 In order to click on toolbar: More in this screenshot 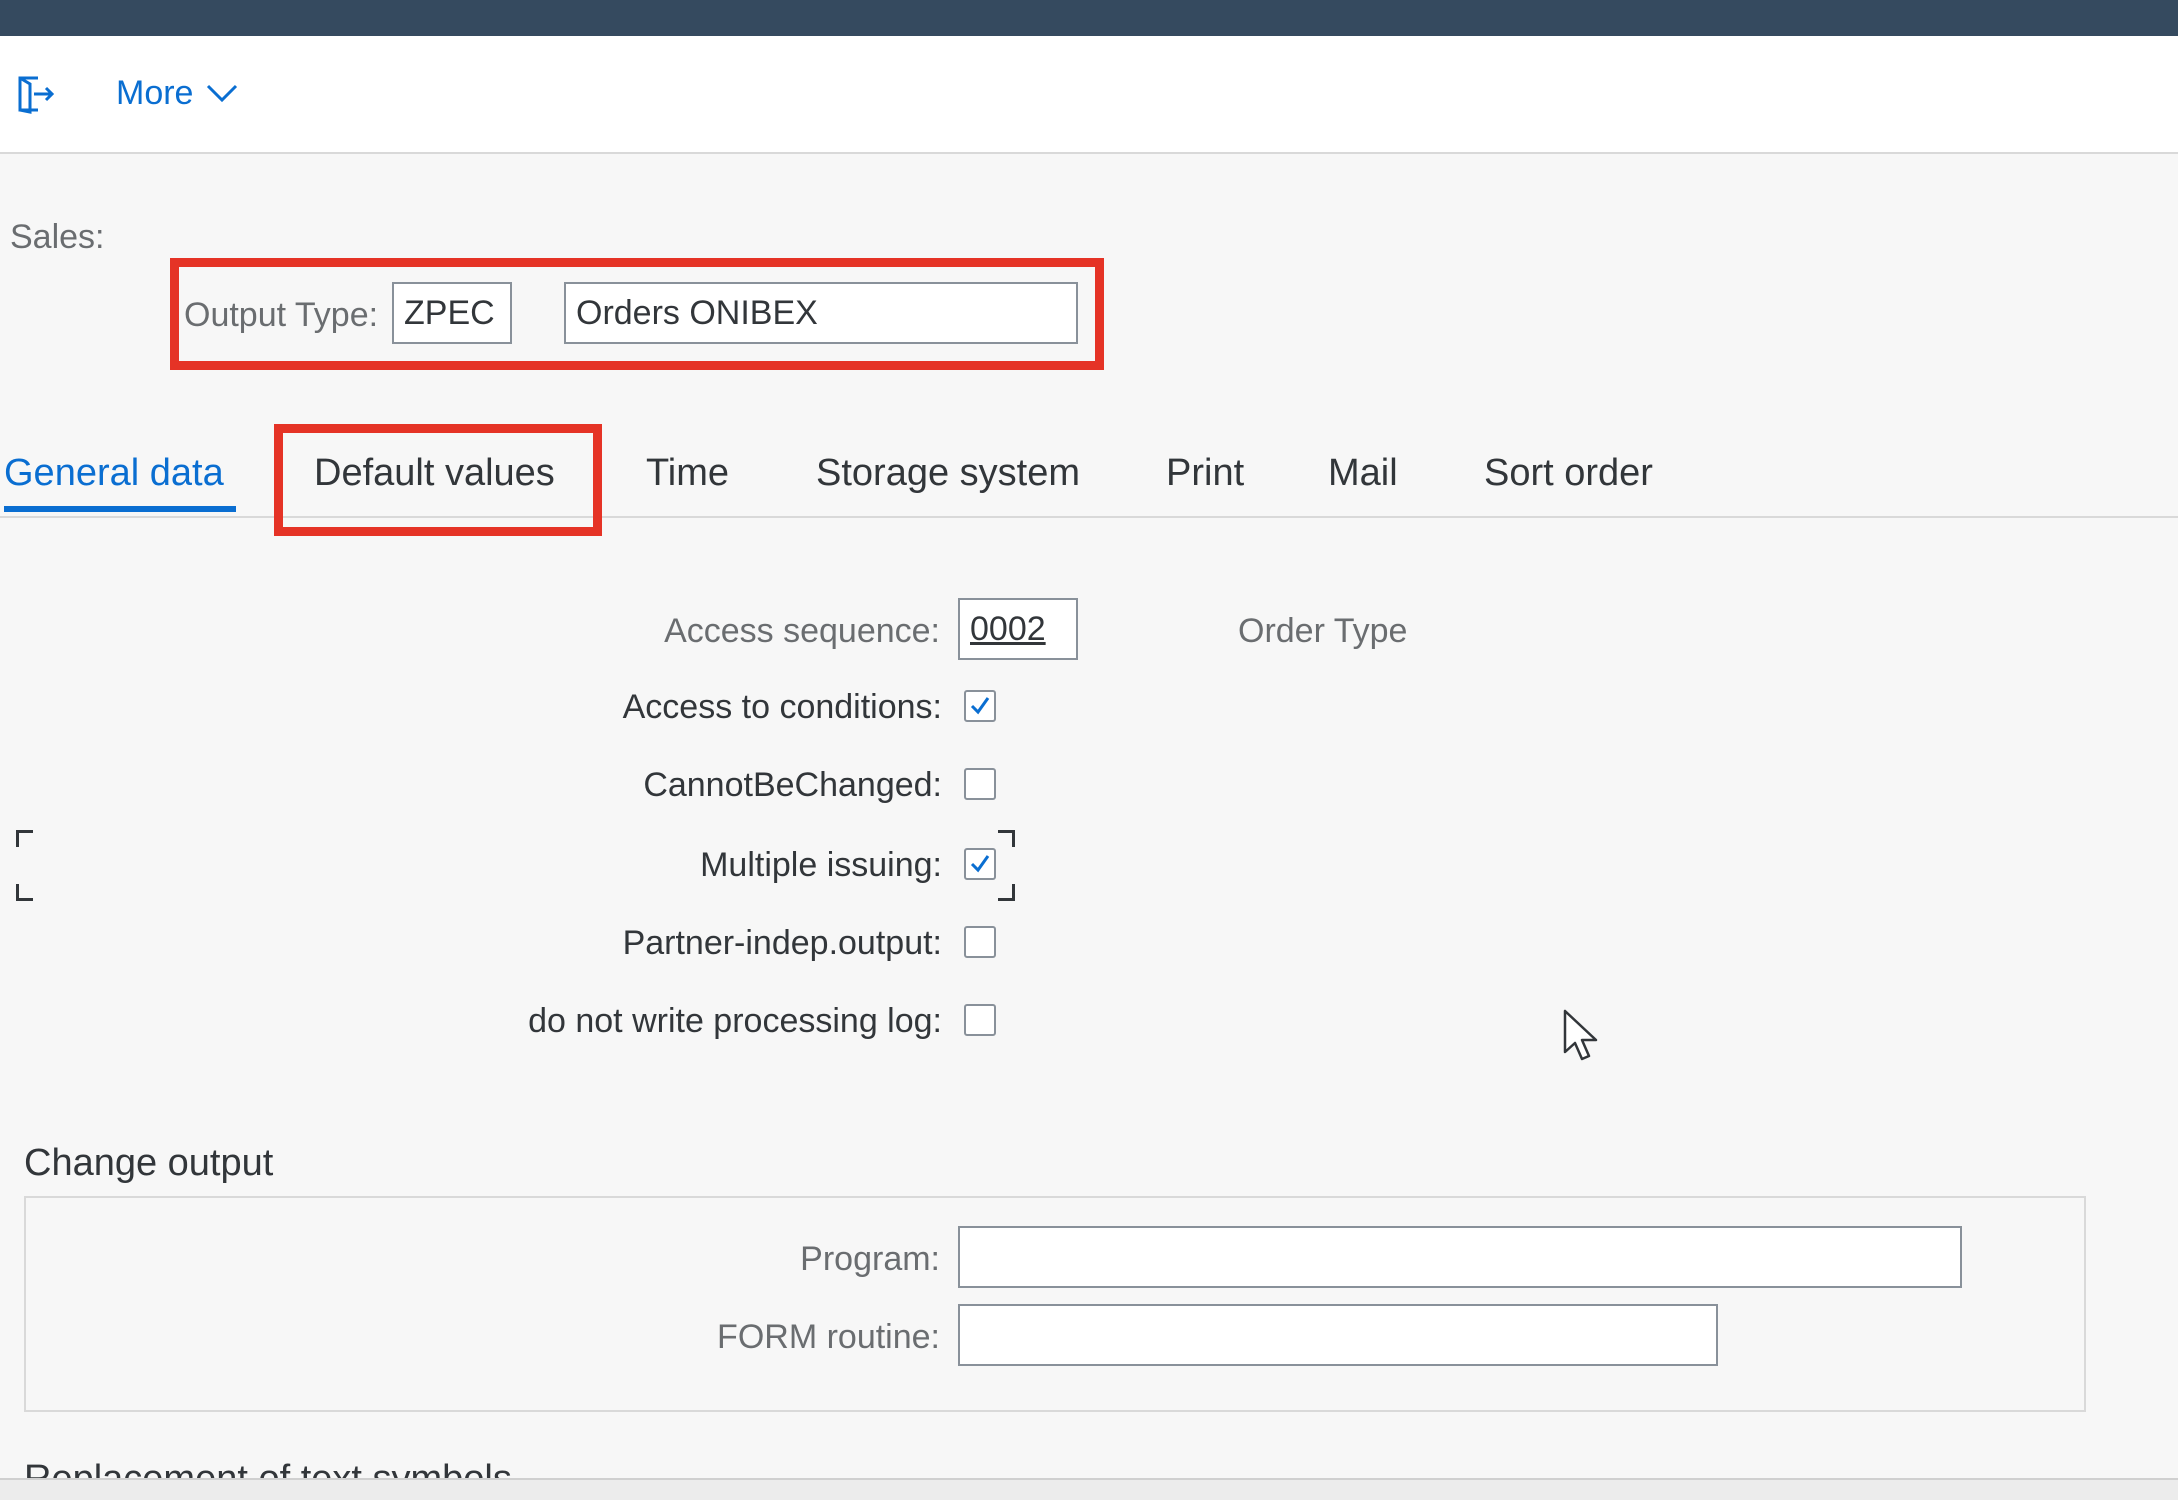, I will do `click(1089, 95)`.